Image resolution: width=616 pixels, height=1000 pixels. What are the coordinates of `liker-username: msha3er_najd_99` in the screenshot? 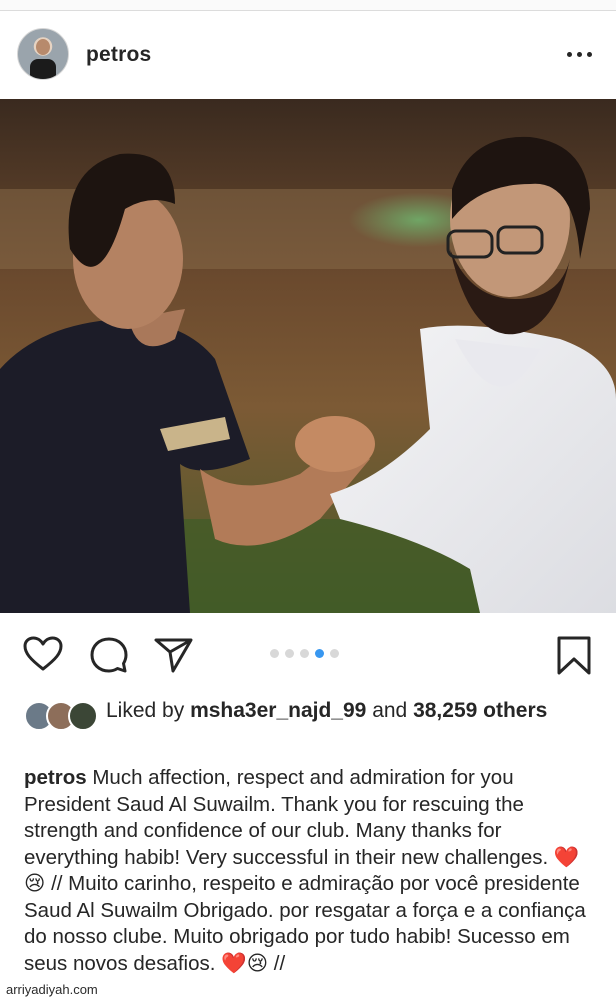 It's located at (278, 710).